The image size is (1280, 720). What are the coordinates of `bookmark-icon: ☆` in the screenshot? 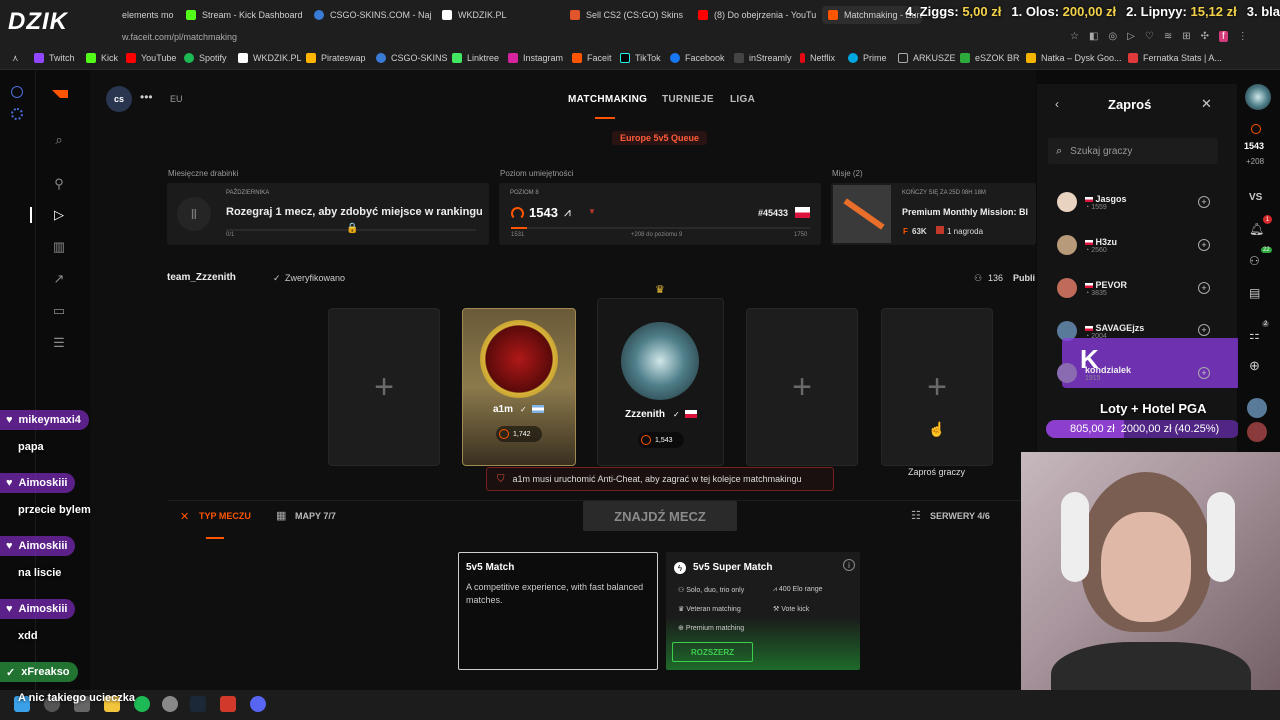 It's located at (1074, 36).